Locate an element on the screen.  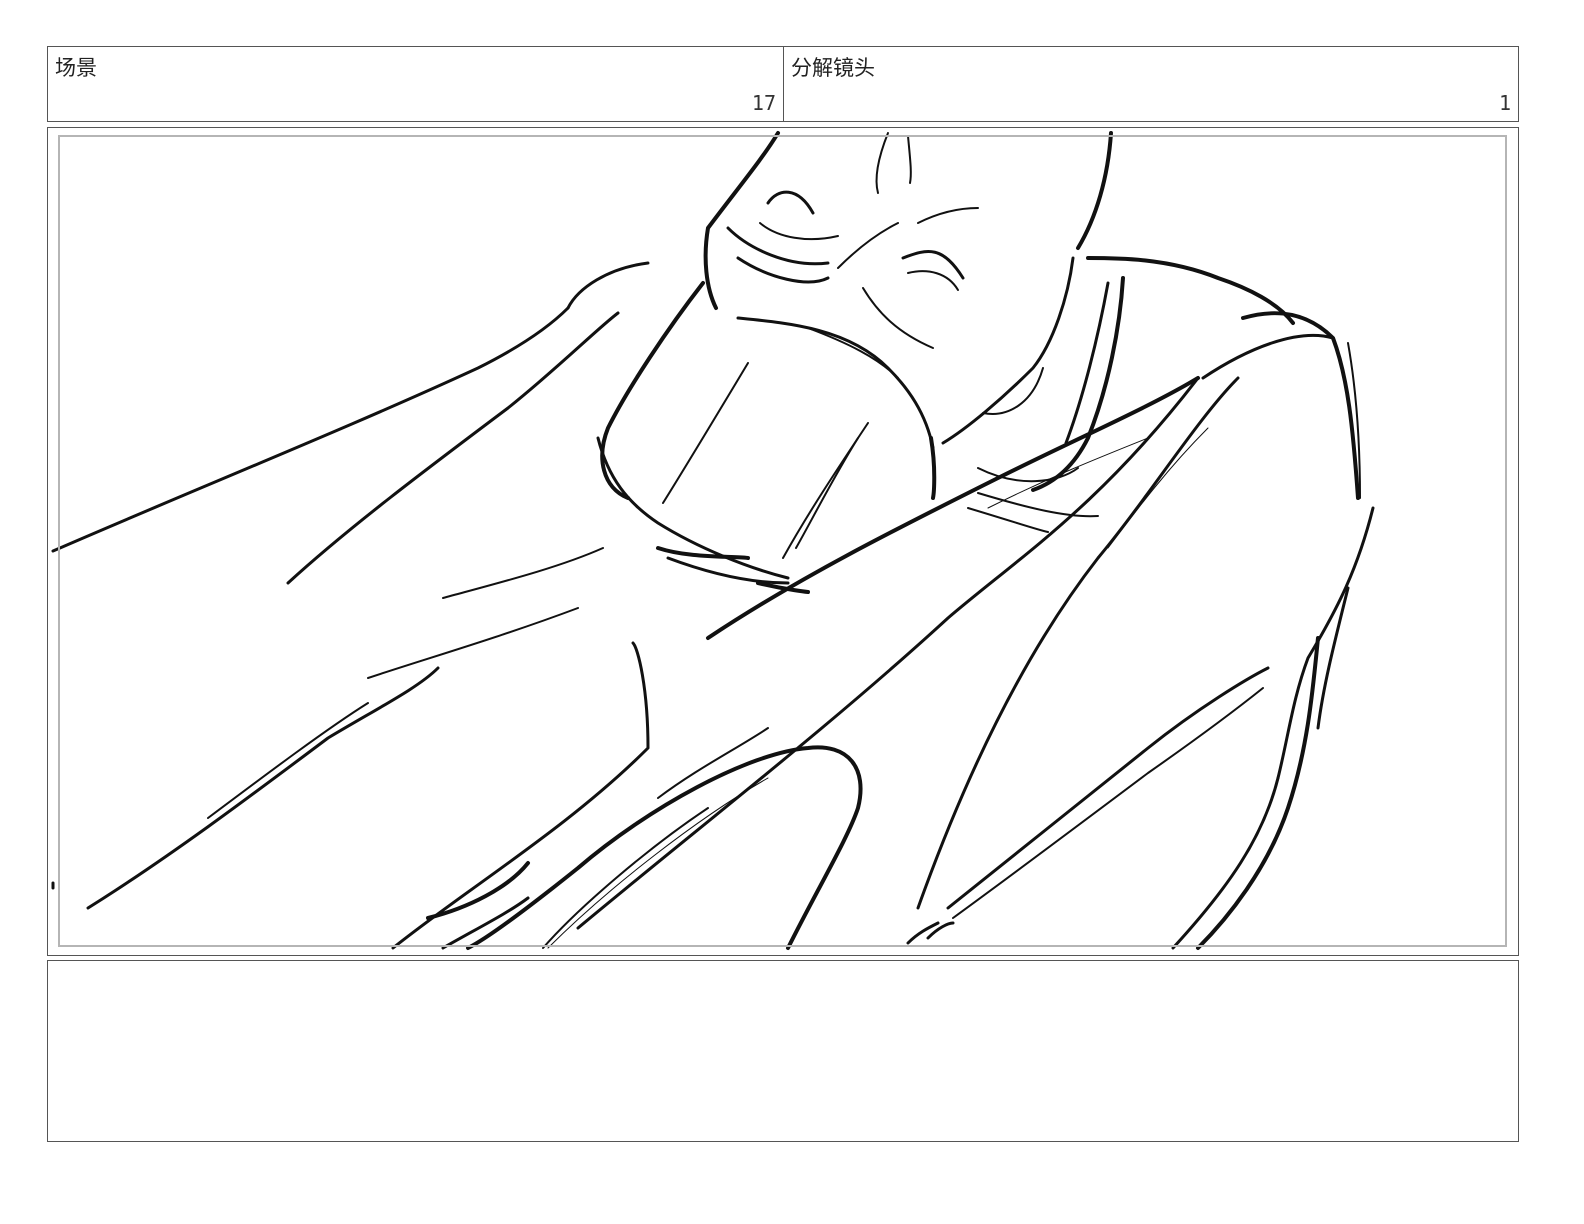
inner-diag is located at coordinates (1108, 788).